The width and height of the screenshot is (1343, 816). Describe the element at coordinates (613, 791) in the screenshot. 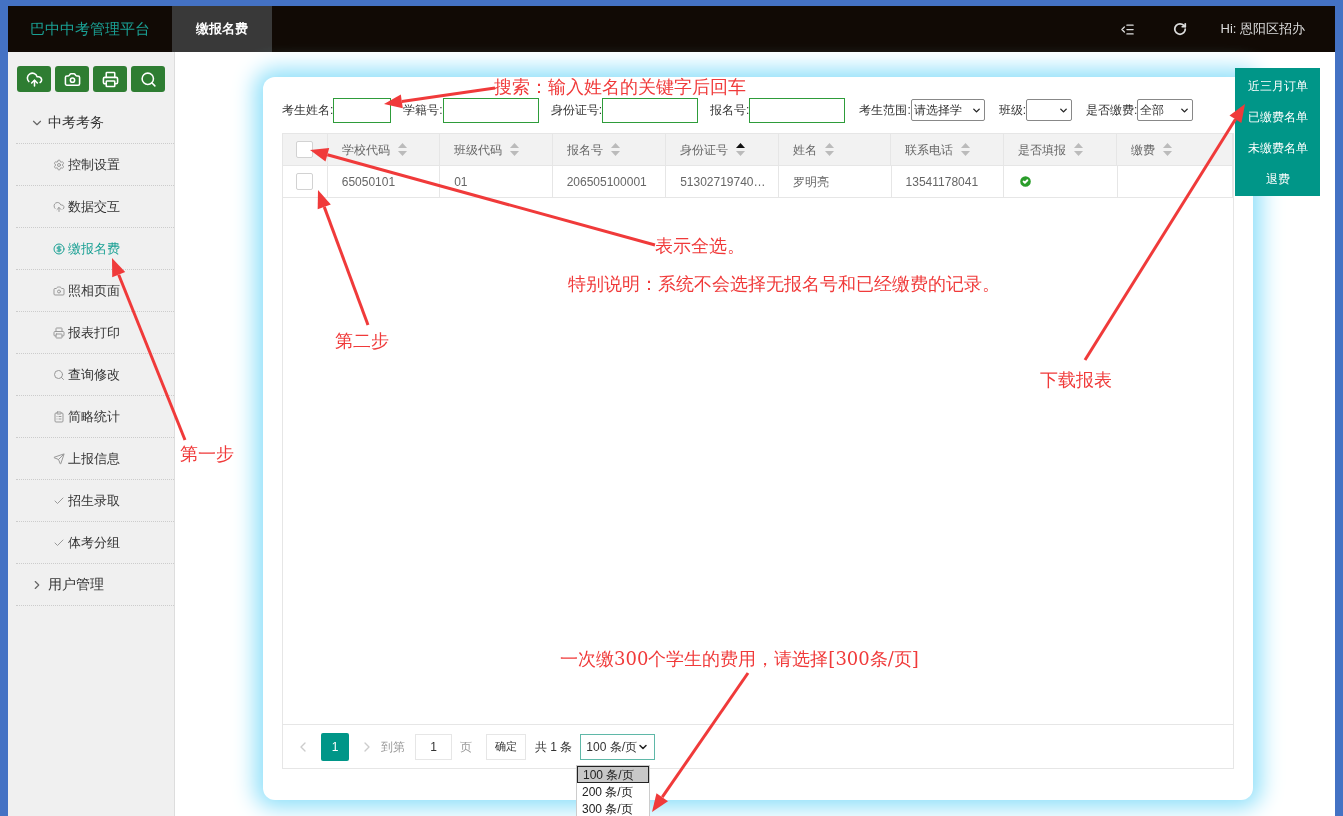

I see `dropdown-option: 200 条/页` at that location.